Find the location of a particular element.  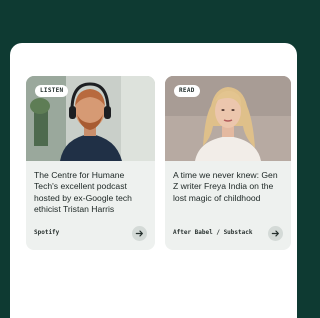

podcast-thumbnail: LISTEN is located at coordinates (90, 118).